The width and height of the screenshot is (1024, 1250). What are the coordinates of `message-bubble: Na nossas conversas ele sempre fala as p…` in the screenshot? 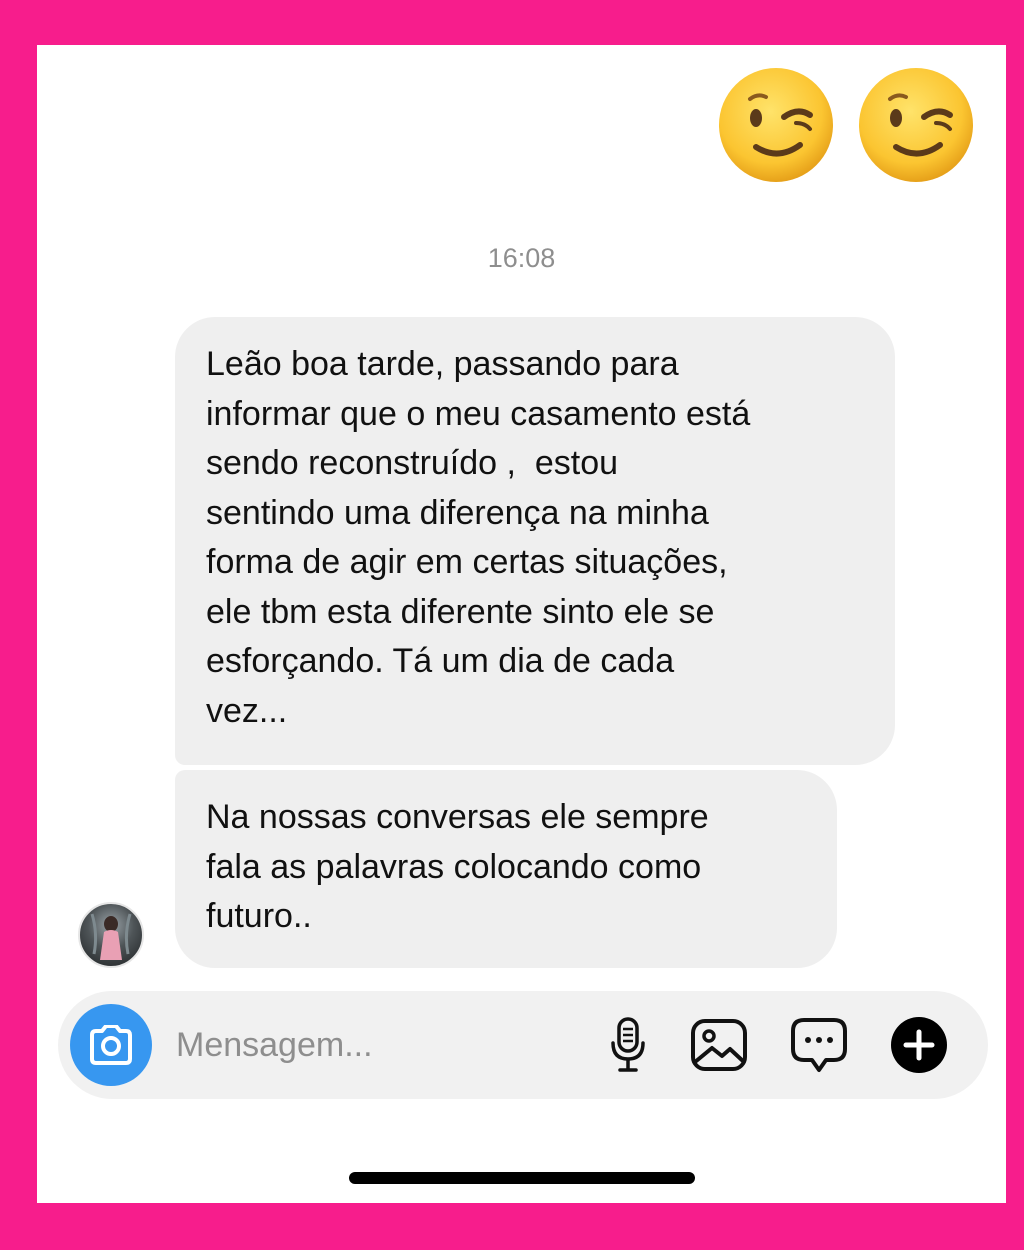 It's located at (506, 869).